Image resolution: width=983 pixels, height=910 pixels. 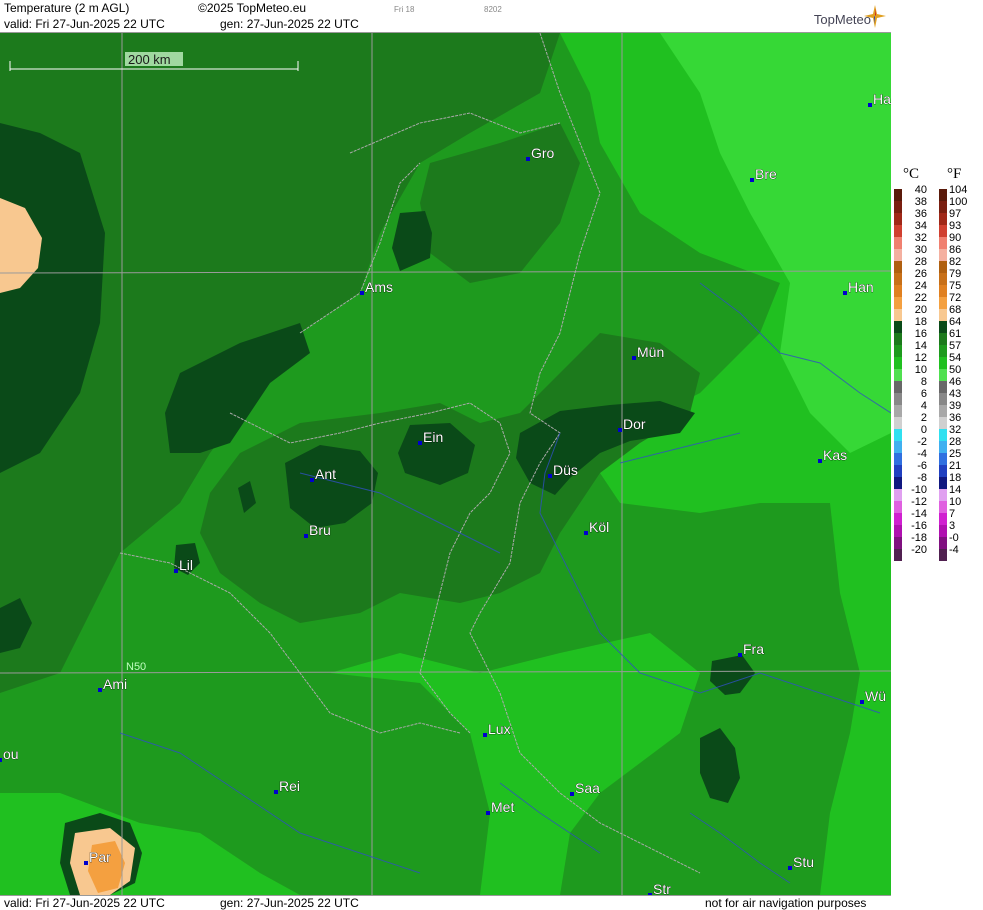 What do you see at coordinates (861, 287) in the screenshot?
I see `city-label: Han` at bounding box center [861, 287].